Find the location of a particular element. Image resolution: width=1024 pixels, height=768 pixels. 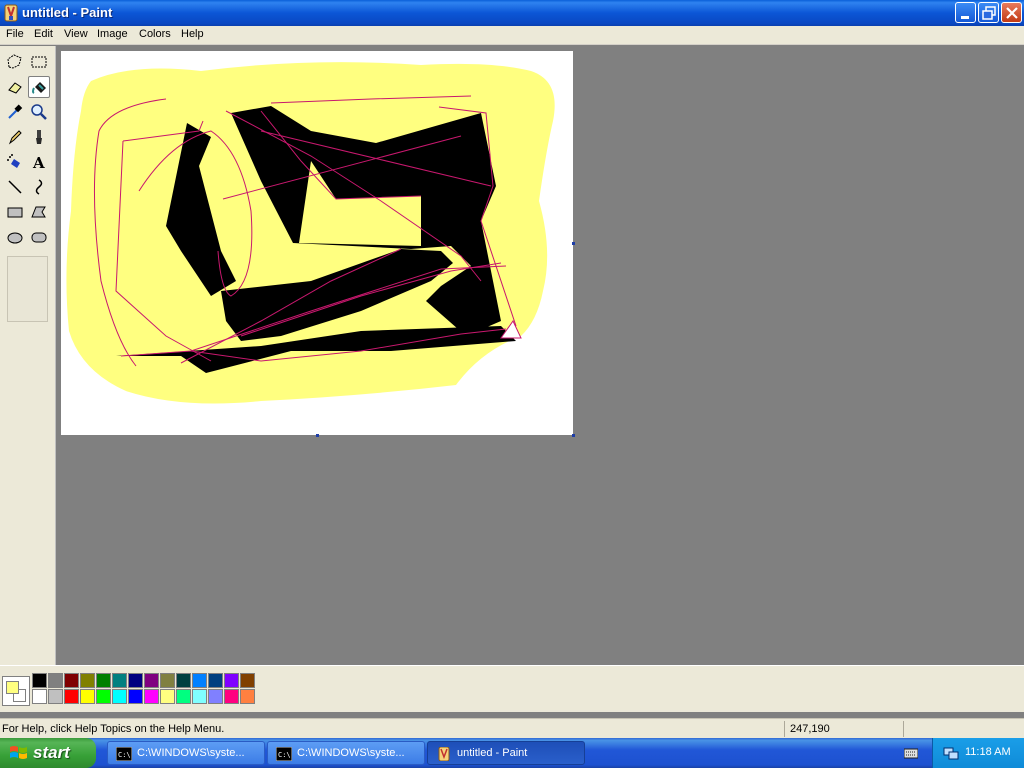

eraser-icon is located at coordinates (15, 88).